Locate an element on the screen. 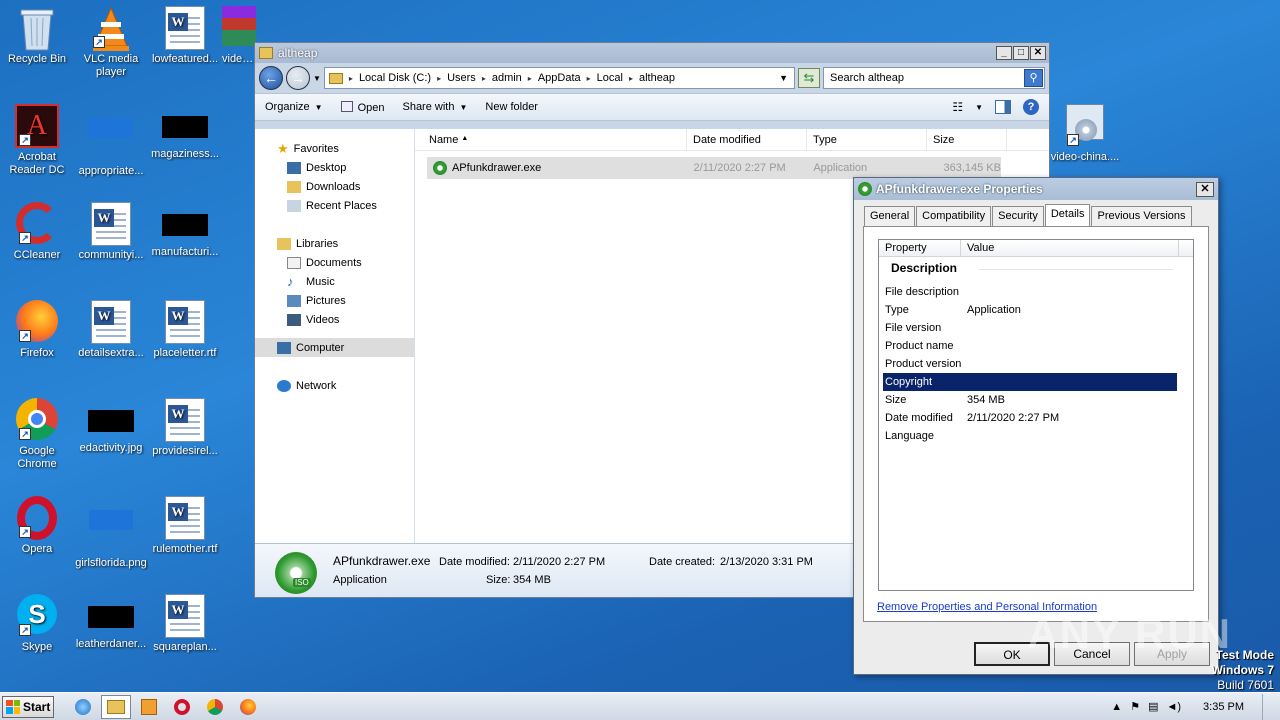 The image size is (1280, 720). nav-item-music: ♪ Music is located at coordinates (334, 281).